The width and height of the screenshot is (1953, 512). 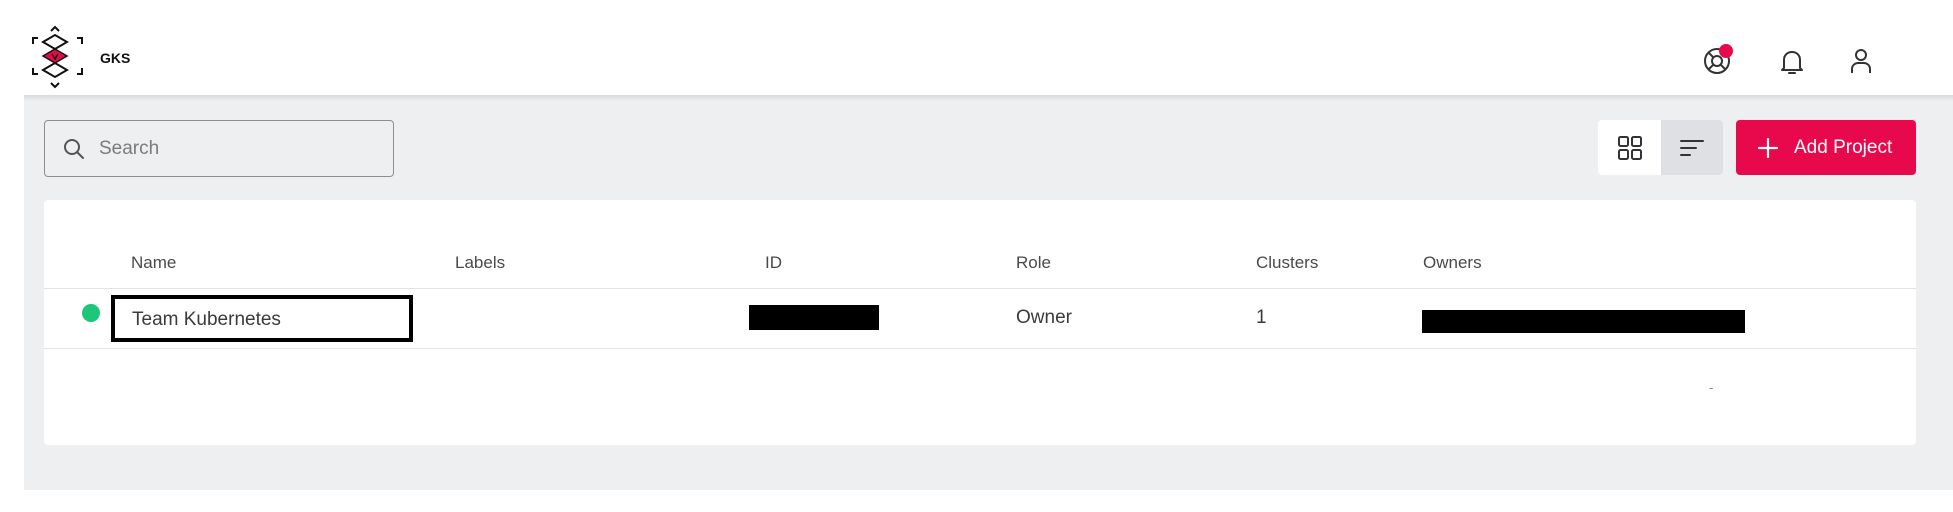 I want to click on search-icon, so click(x=74, y=149).